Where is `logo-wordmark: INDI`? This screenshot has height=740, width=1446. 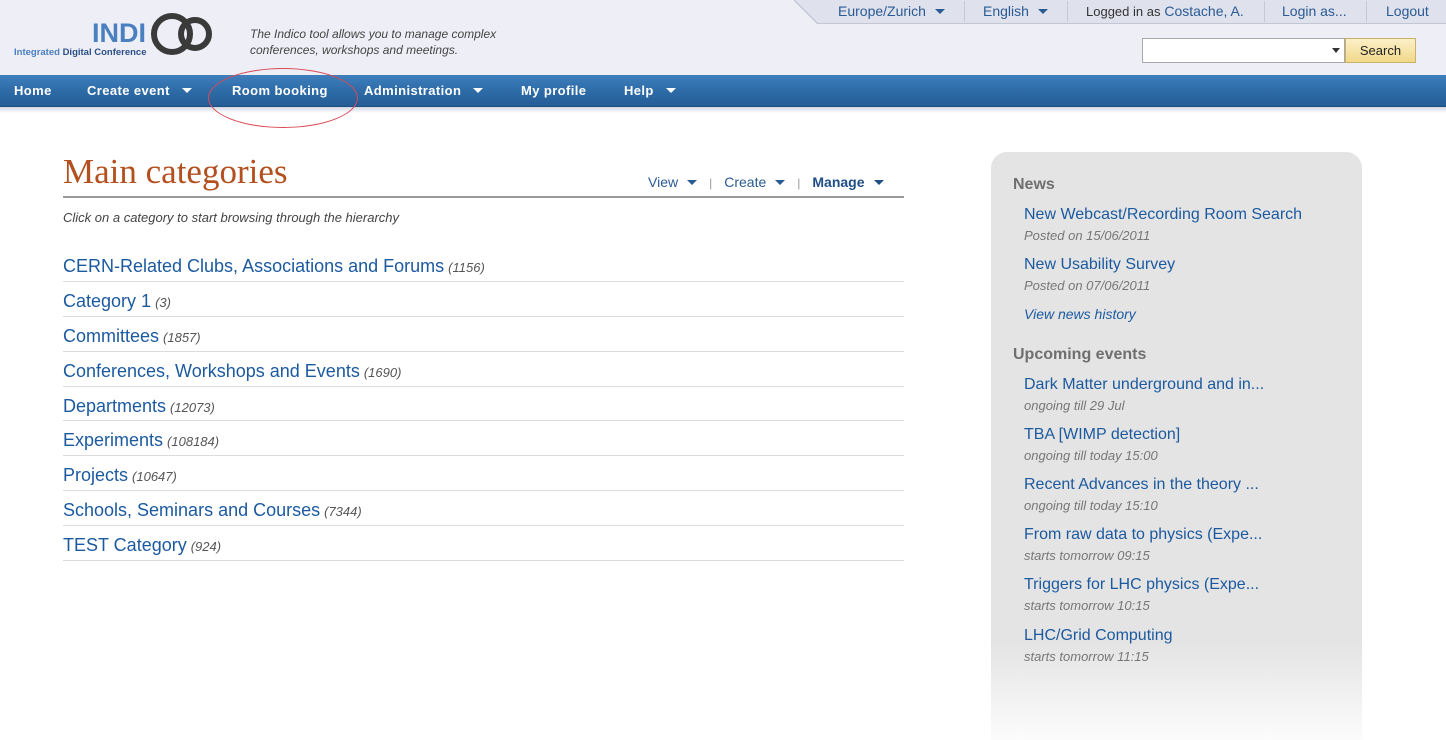 logo-wordmark: INDI is located at coordinates (119, 33).